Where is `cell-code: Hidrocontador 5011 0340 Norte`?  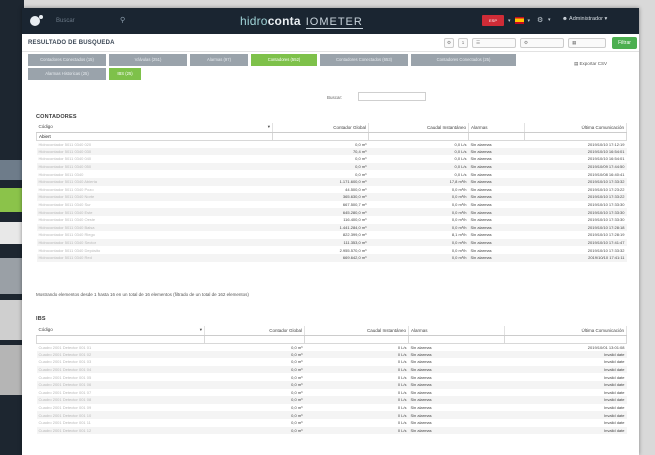 cell-code: Hidrocontador 5011 0340 Norte is located at coordinates (154, 197).